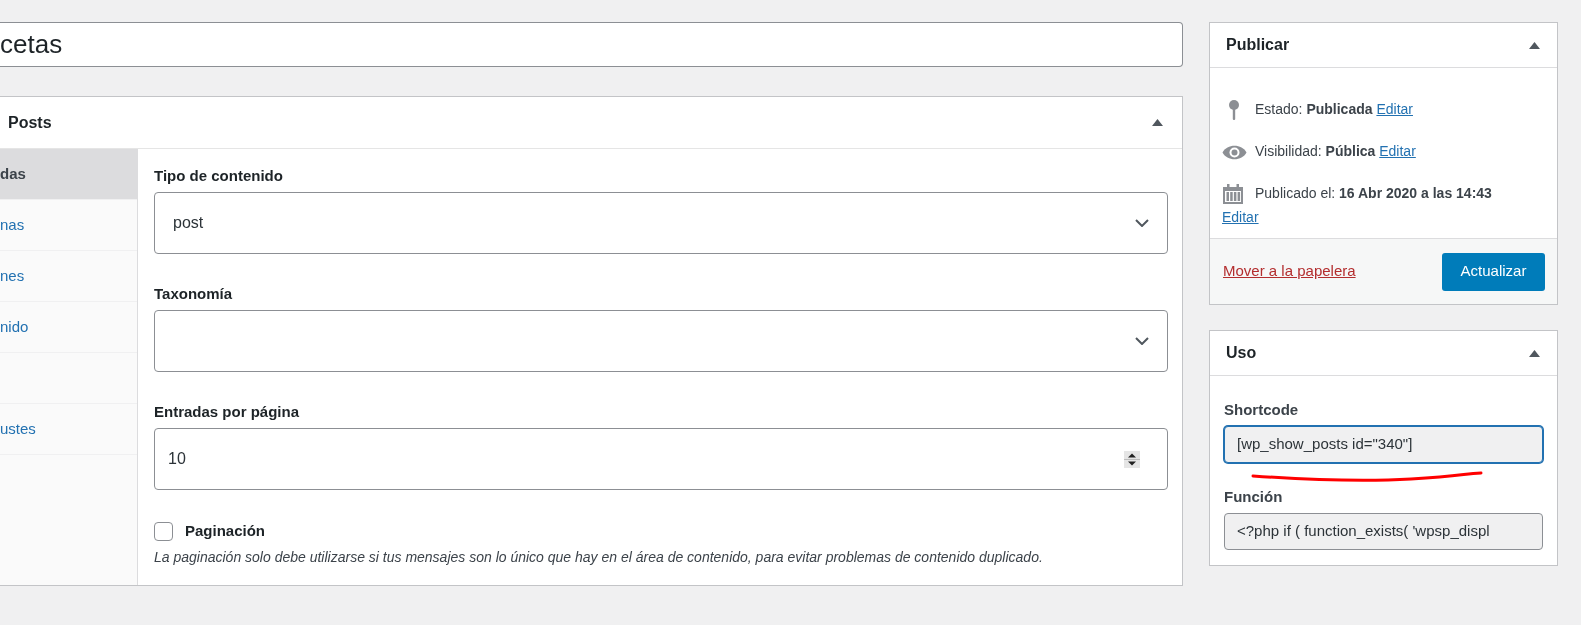 Image resolution: width=1581 pixels, height=625 pixels. I want to click on field-label: Entradas por página, so click(227, 412).